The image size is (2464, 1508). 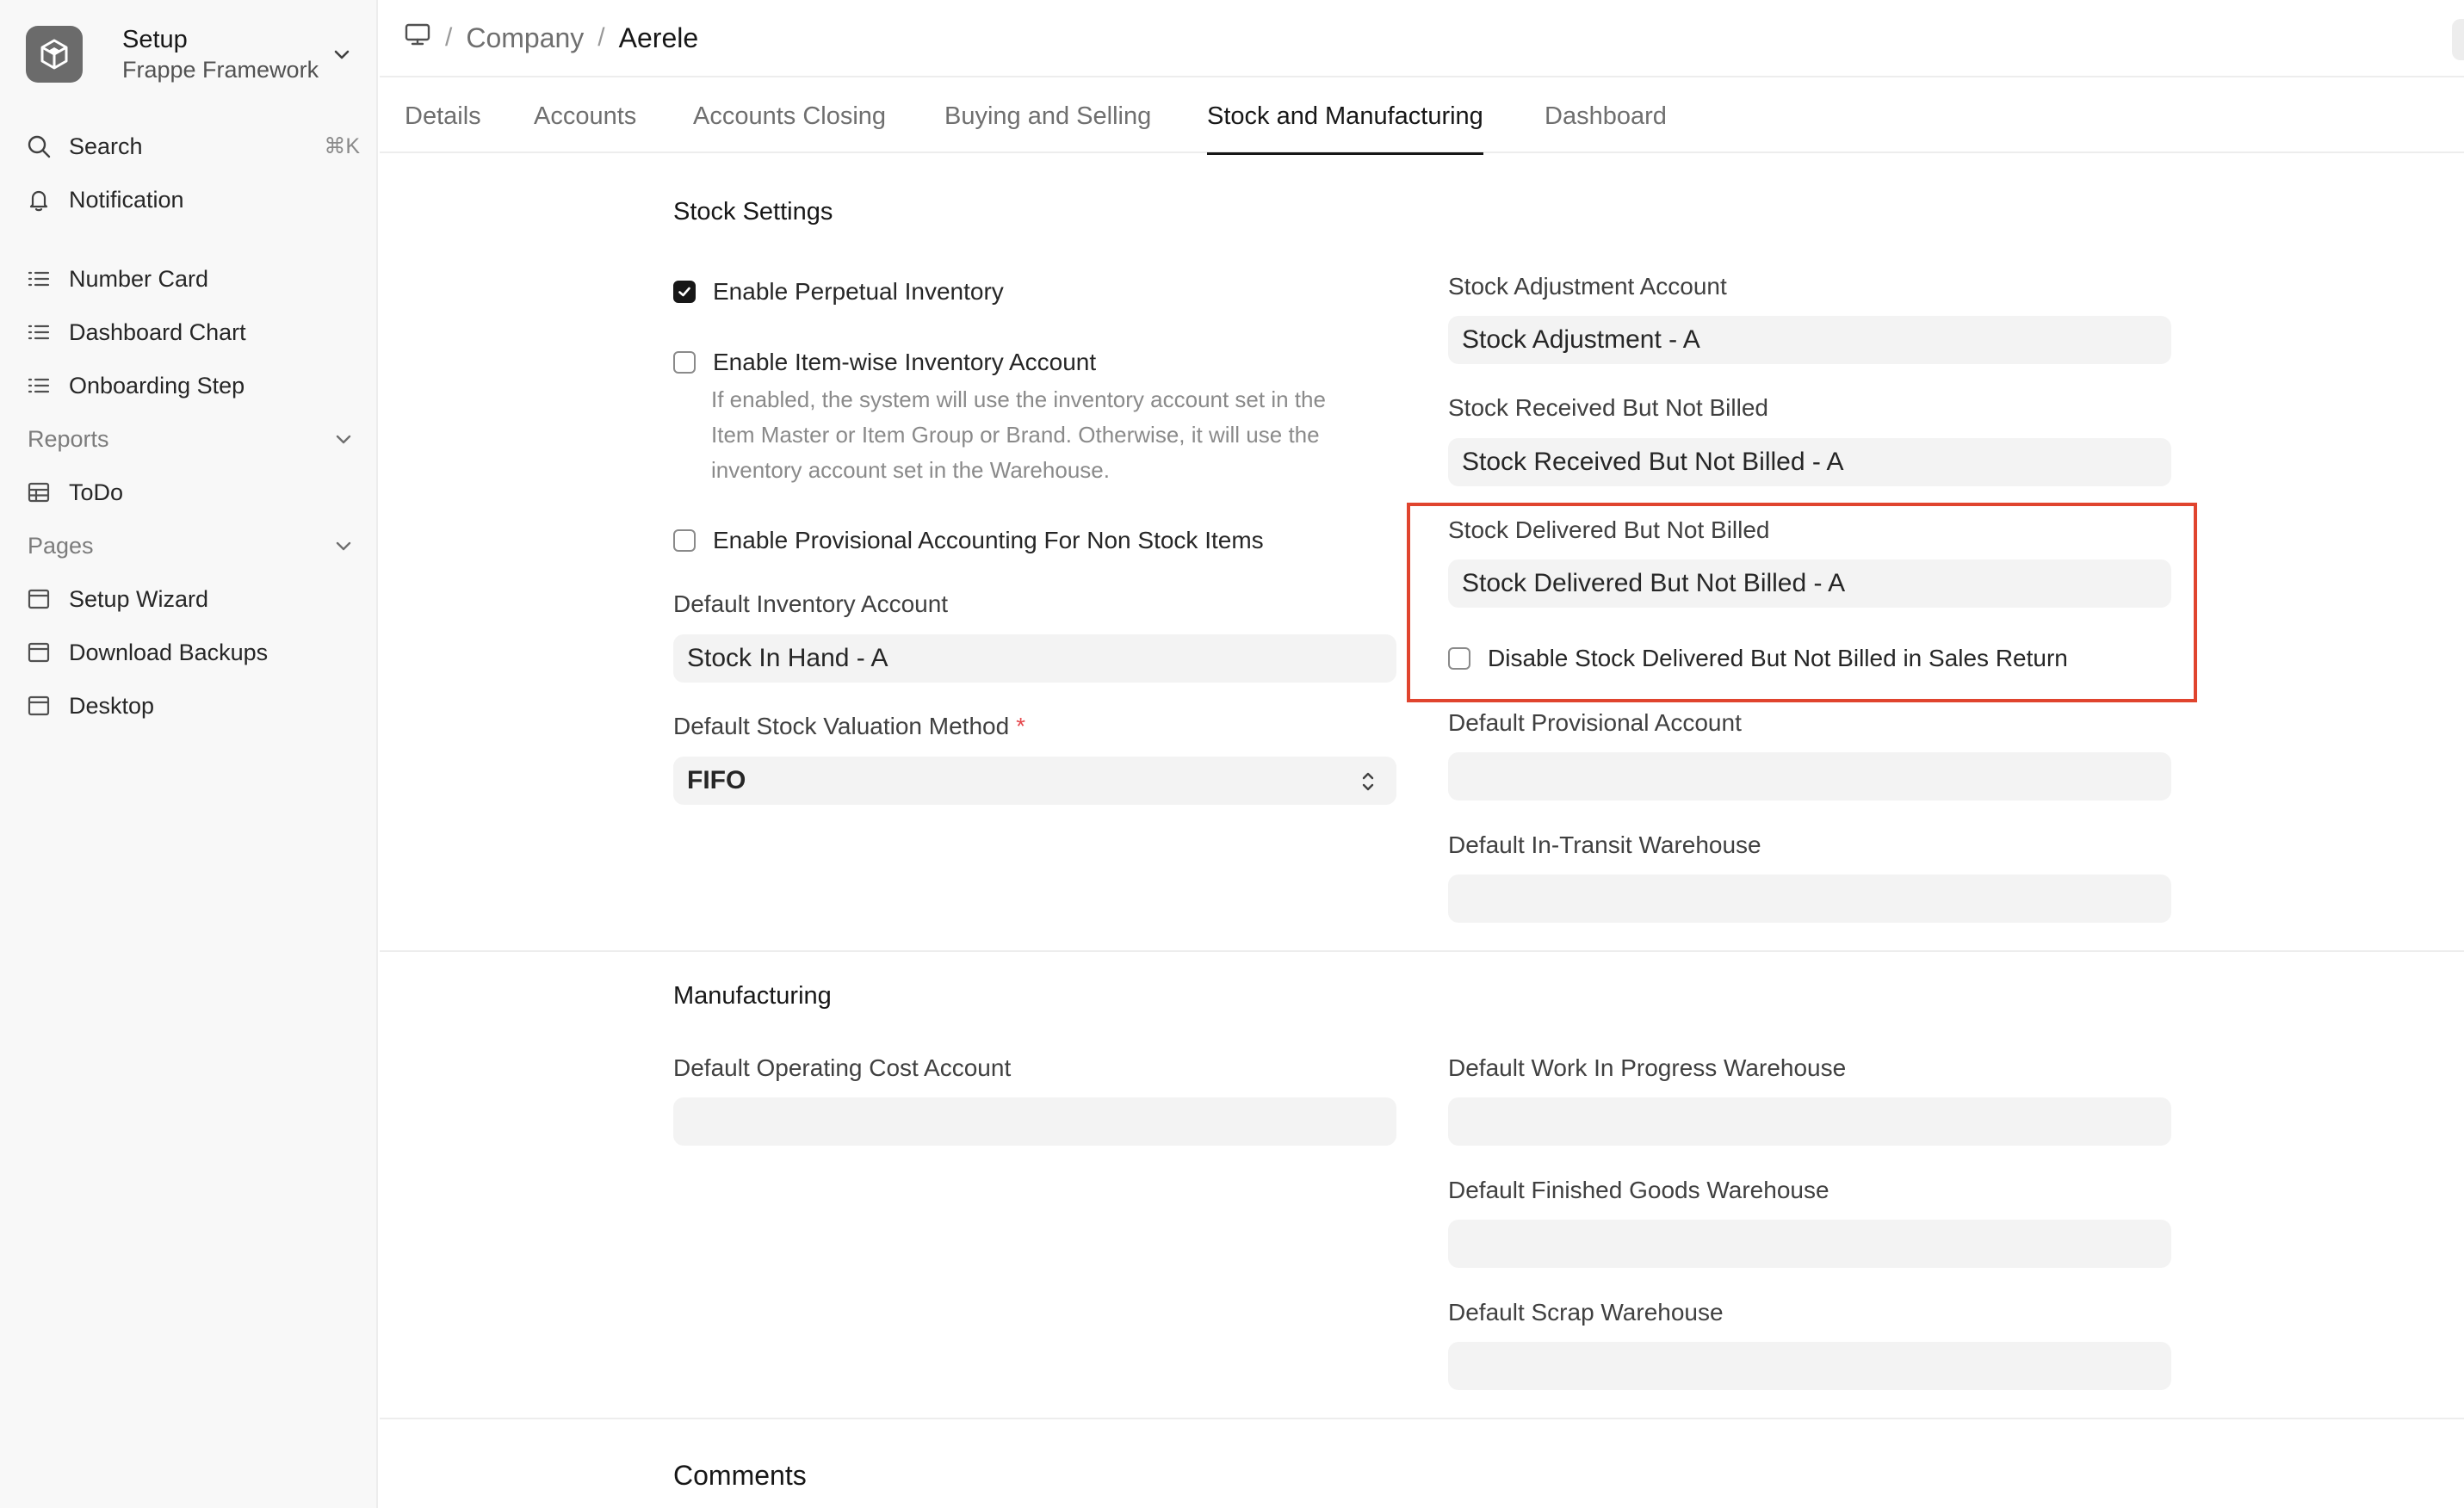 I want to click on sidebar-search: Search ⌘K, so click(x=192, y=146).